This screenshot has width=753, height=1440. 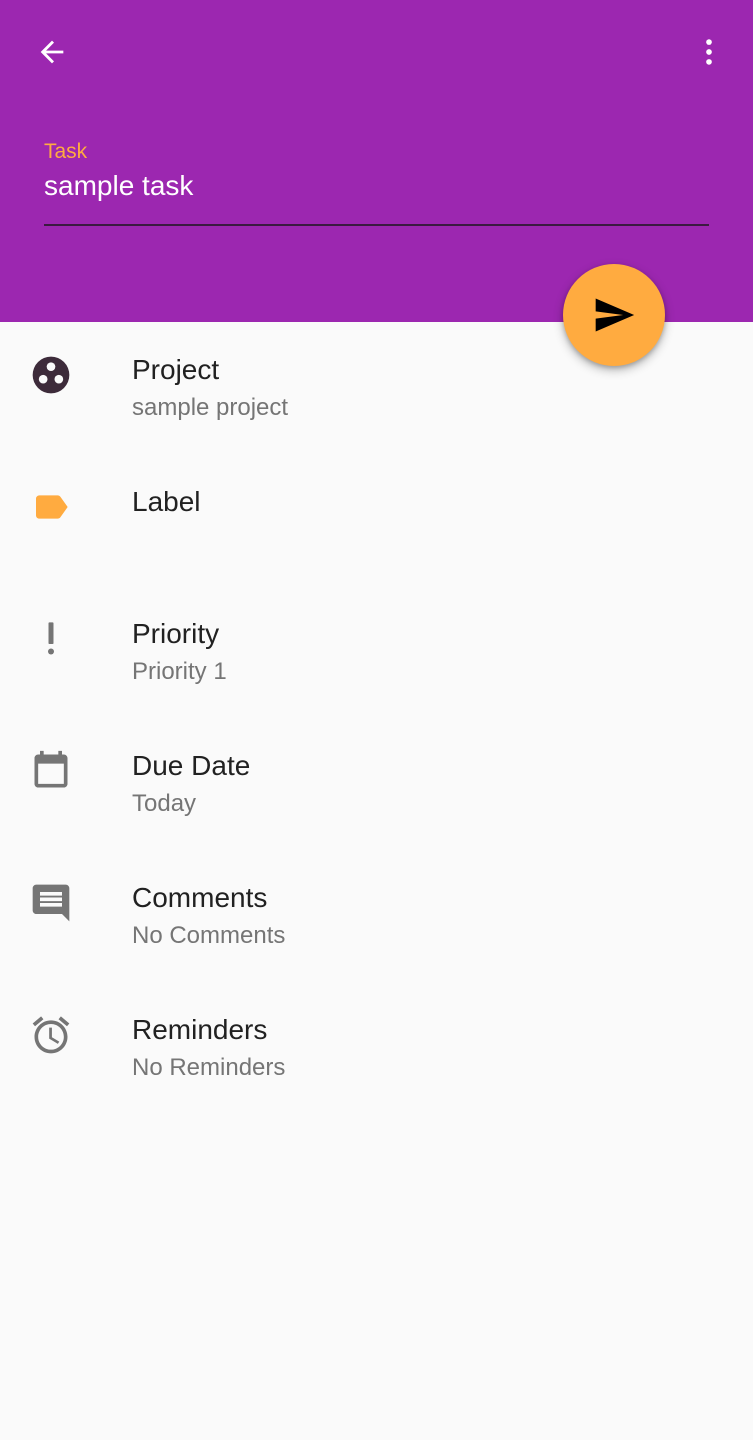 What do you see at coordinates (176, 633) in the screenshot?
I see `priority-title: Priority` at bounding box center [176, 633].